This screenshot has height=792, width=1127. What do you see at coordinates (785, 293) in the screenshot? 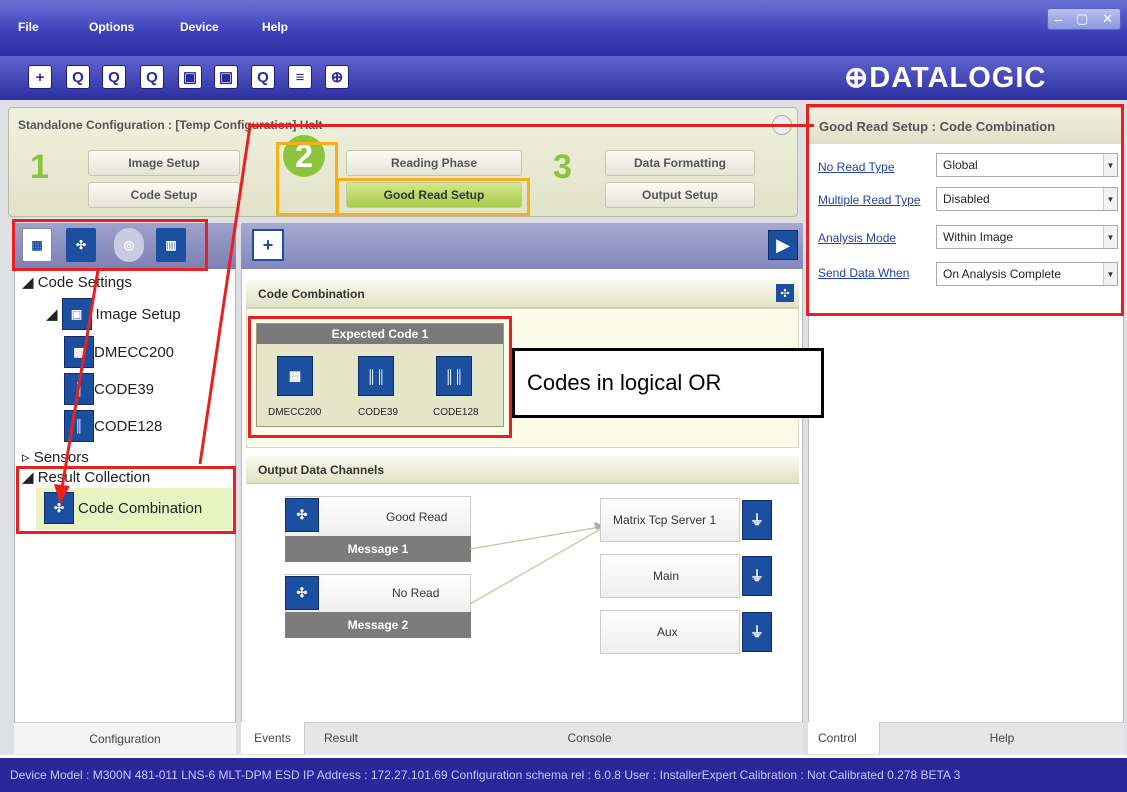
I see `code-combination-small-icon: ✣` at bounding box center [785, 293].